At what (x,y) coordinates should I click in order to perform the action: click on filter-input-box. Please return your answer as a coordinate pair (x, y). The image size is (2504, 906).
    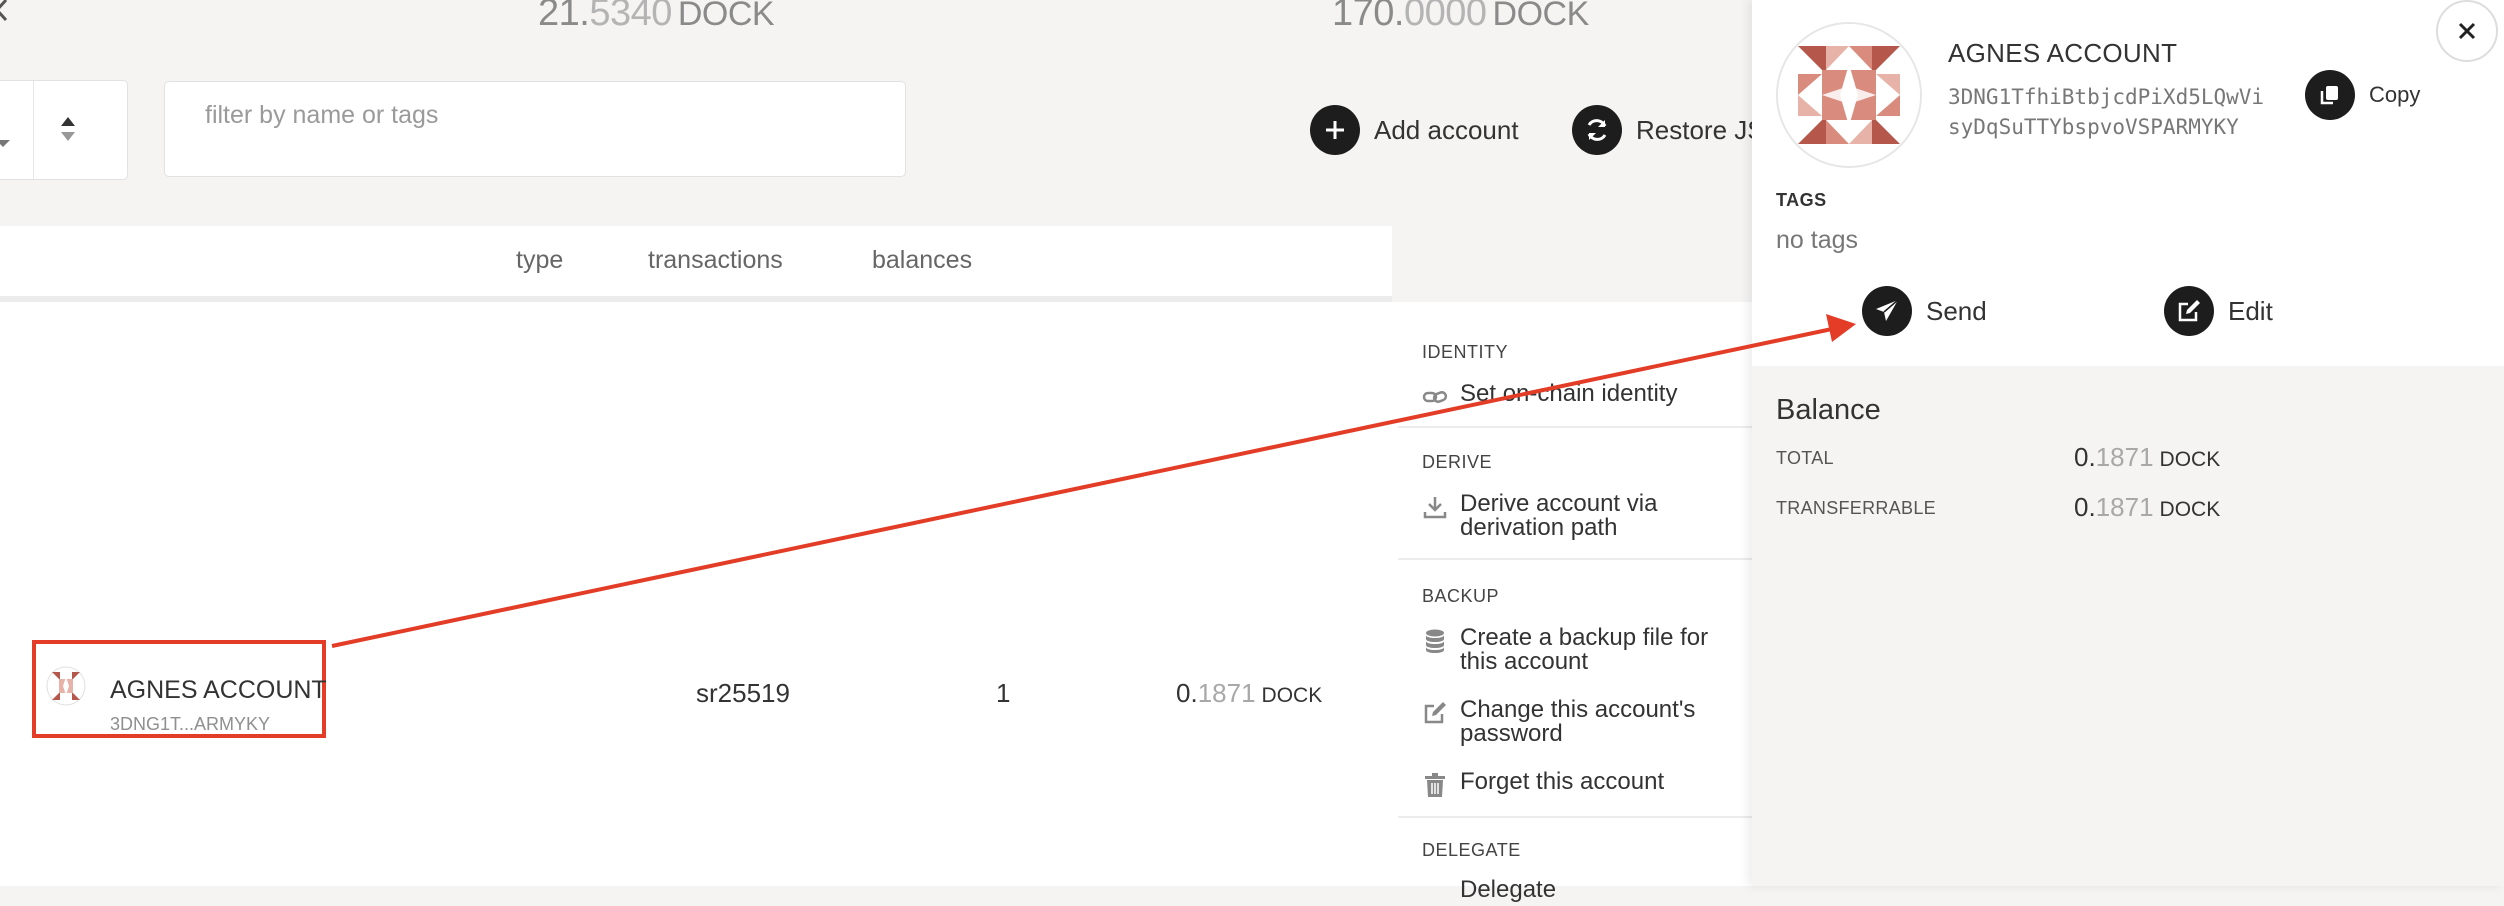
    Looking at the image, I should click on (535, 129).